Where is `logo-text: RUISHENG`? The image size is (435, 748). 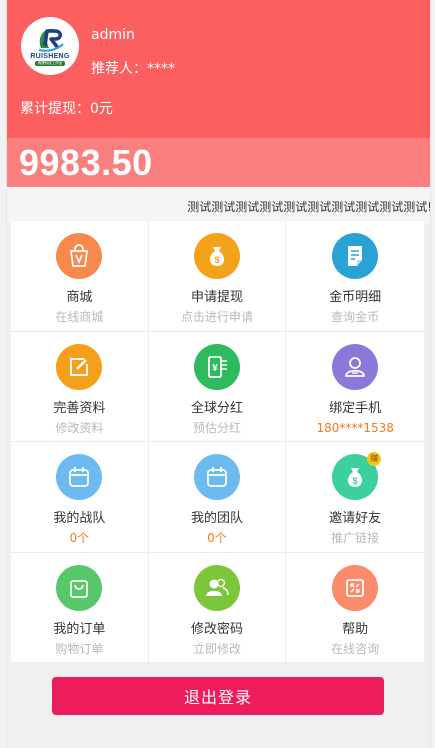 logo-text: RUISHENG is located at coordinates (50, 56).